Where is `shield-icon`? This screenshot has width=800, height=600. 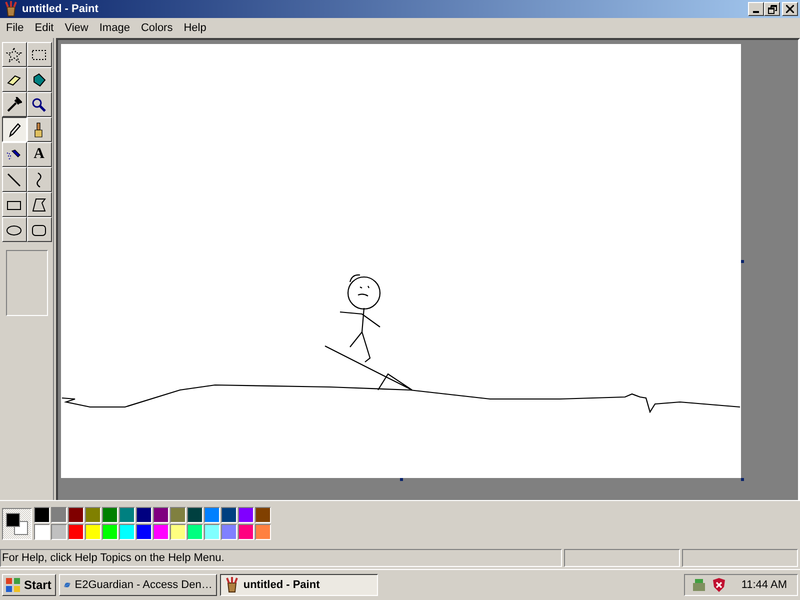 shield-icon is located at coordinates (719, 585).